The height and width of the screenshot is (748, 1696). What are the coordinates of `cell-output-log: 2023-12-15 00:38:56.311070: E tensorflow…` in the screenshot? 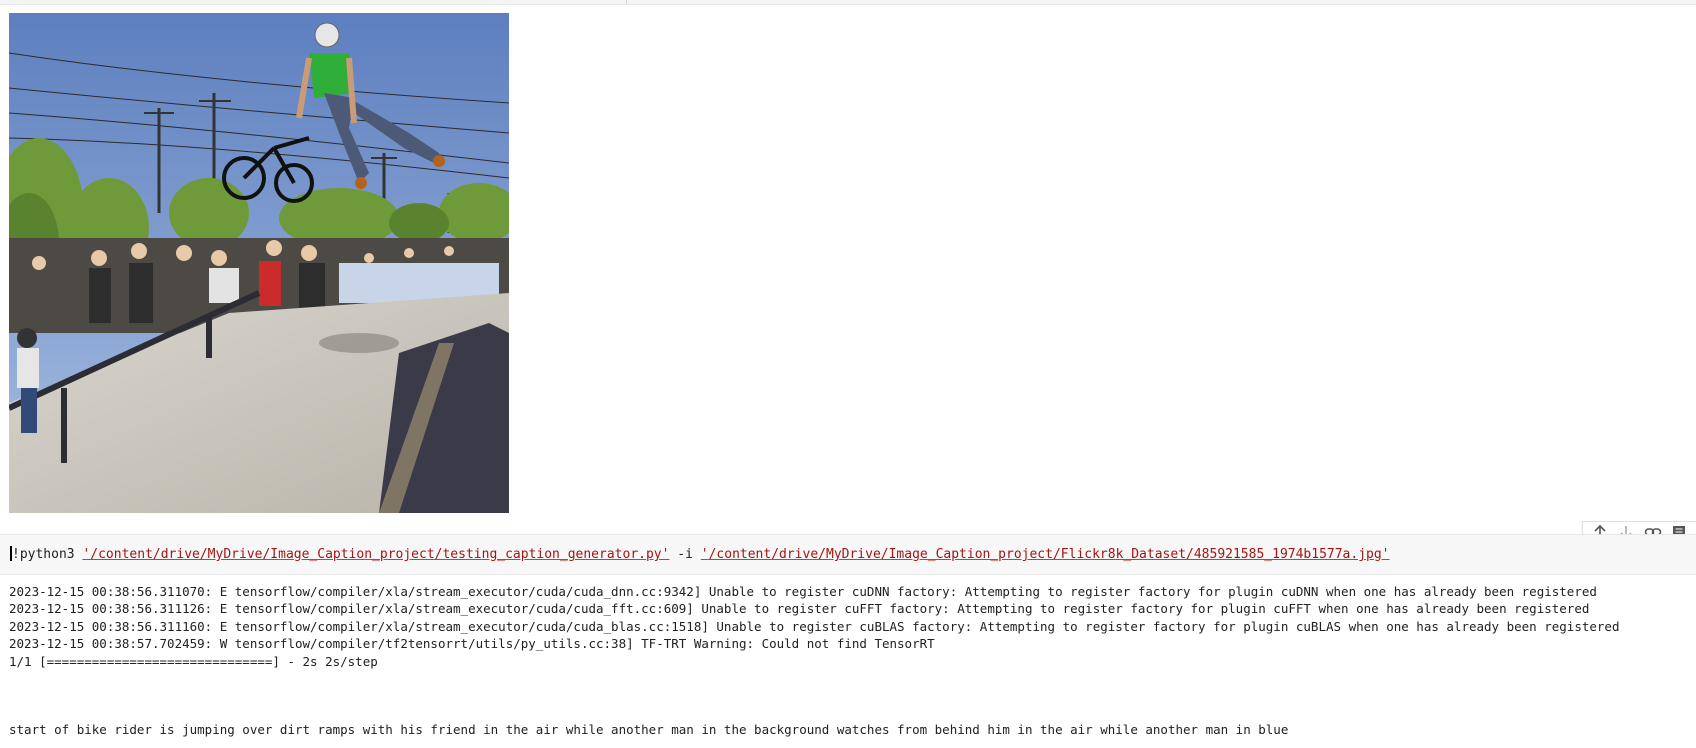 It's located at (814, 626).